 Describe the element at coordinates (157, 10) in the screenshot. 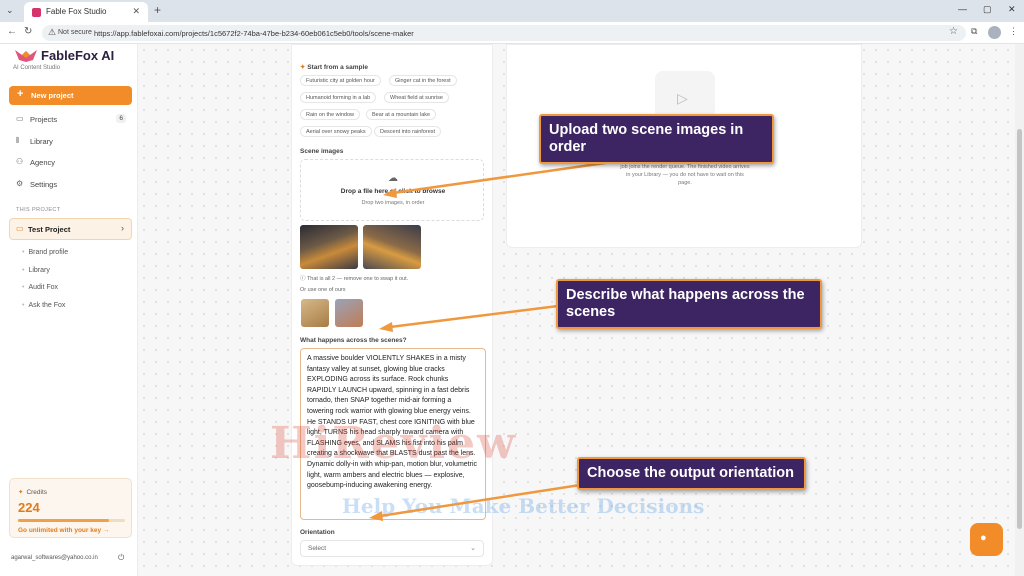

I see `new-tab-icon: +` at that location.